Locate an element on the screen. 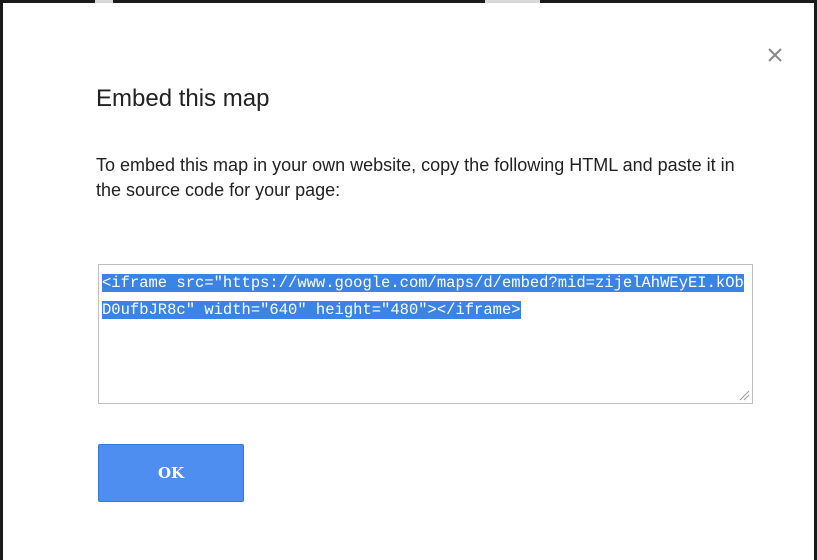 The height and width of the screenshot is (560, 817). ok-button: OK is located at coordinates (171, 473).